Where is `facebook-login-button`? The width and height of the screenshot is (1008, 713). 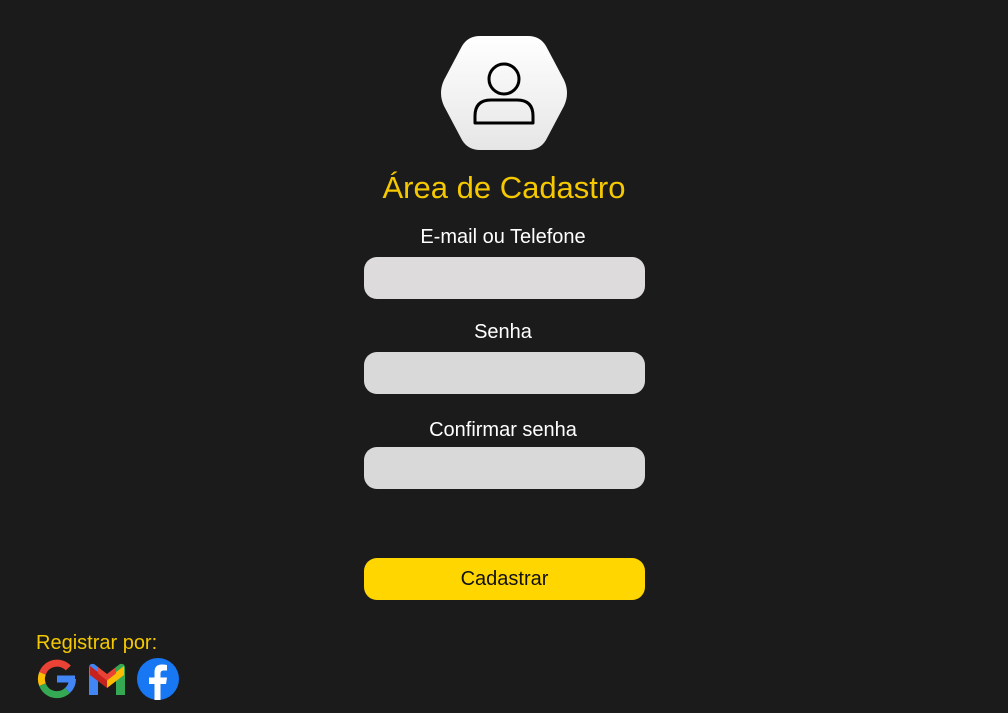
facebook-login-button is located at coordinates (158, 679).